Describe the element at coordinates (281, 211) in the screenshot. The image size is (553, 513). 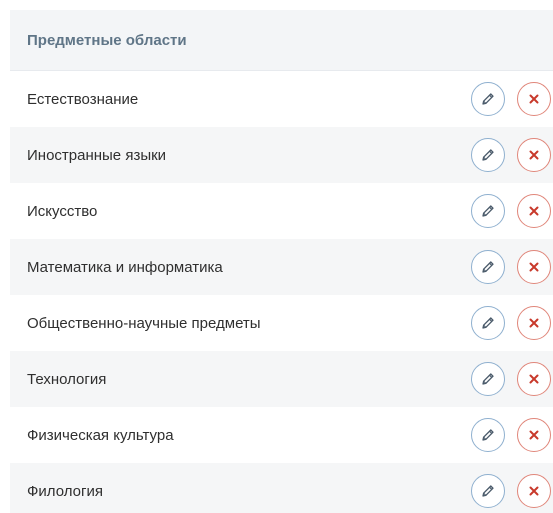
I see `table-row: Искусство` at that location.